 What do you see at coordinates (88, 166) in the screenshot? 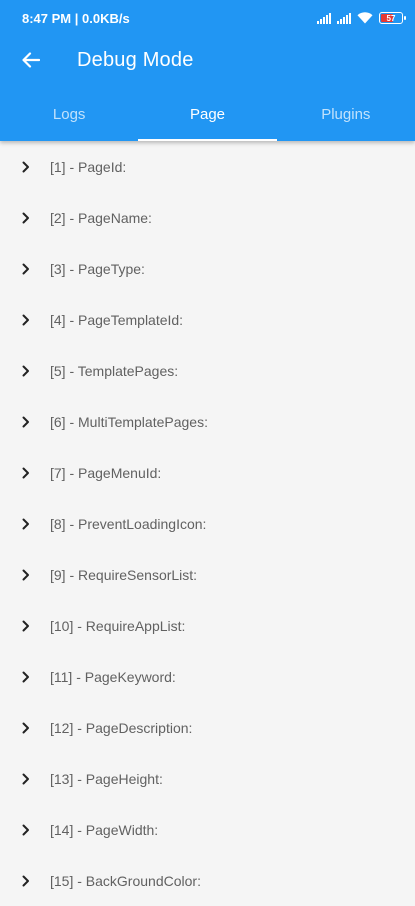
I see `list-item-label: [1] - PageId:` at bounding box center [88, 166].